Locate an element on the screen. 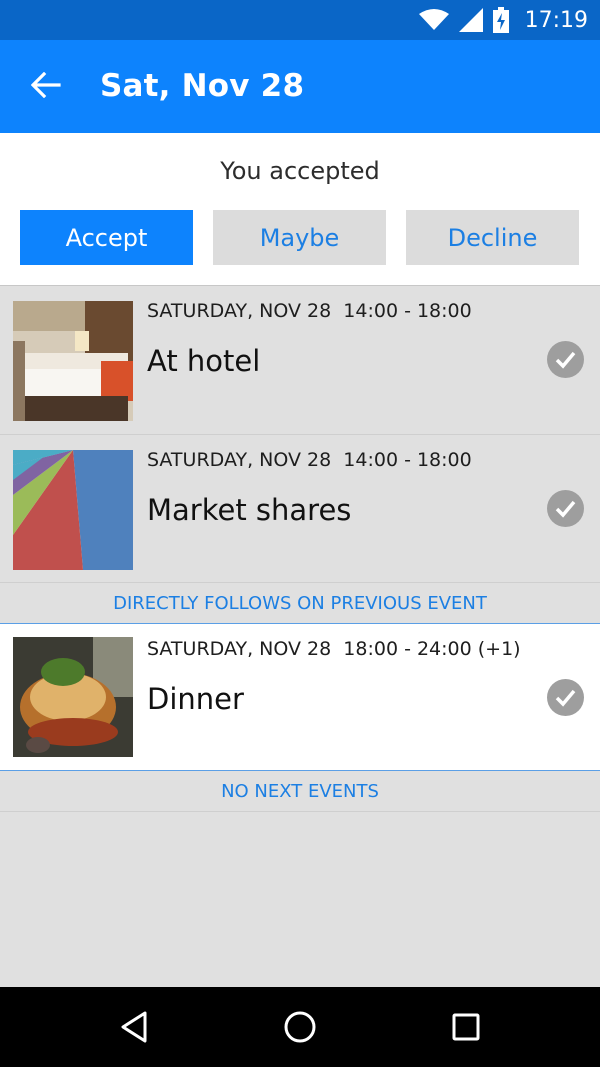 The height and width of the screenshot is (1067, 600). back-button is located at coordinates (46, 87).